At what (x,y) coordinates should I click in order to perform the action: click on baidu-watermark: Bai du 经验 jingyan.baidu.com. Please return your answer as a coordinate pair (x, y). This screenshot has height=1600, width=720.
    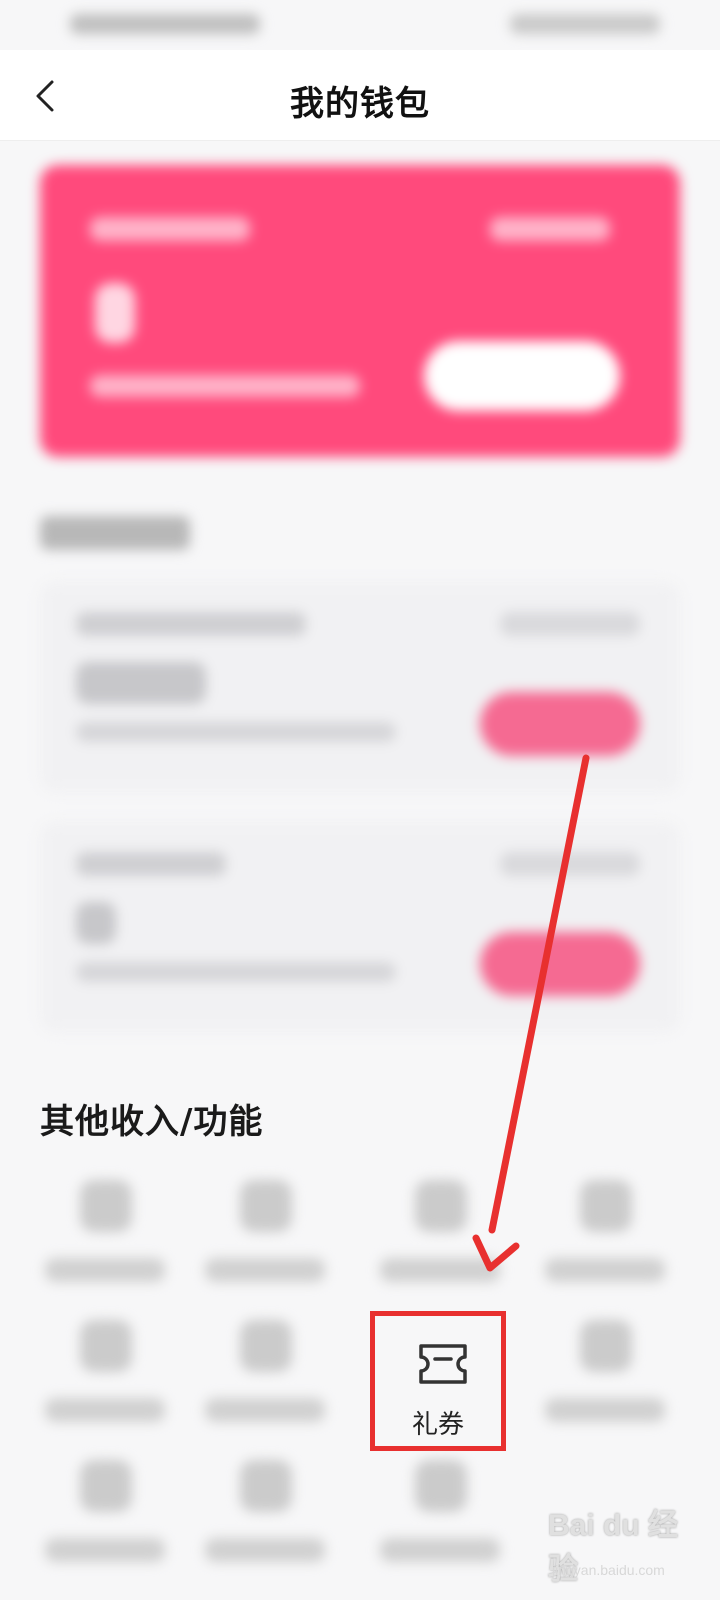
    Looking at the image, I should click on (620, 1545).